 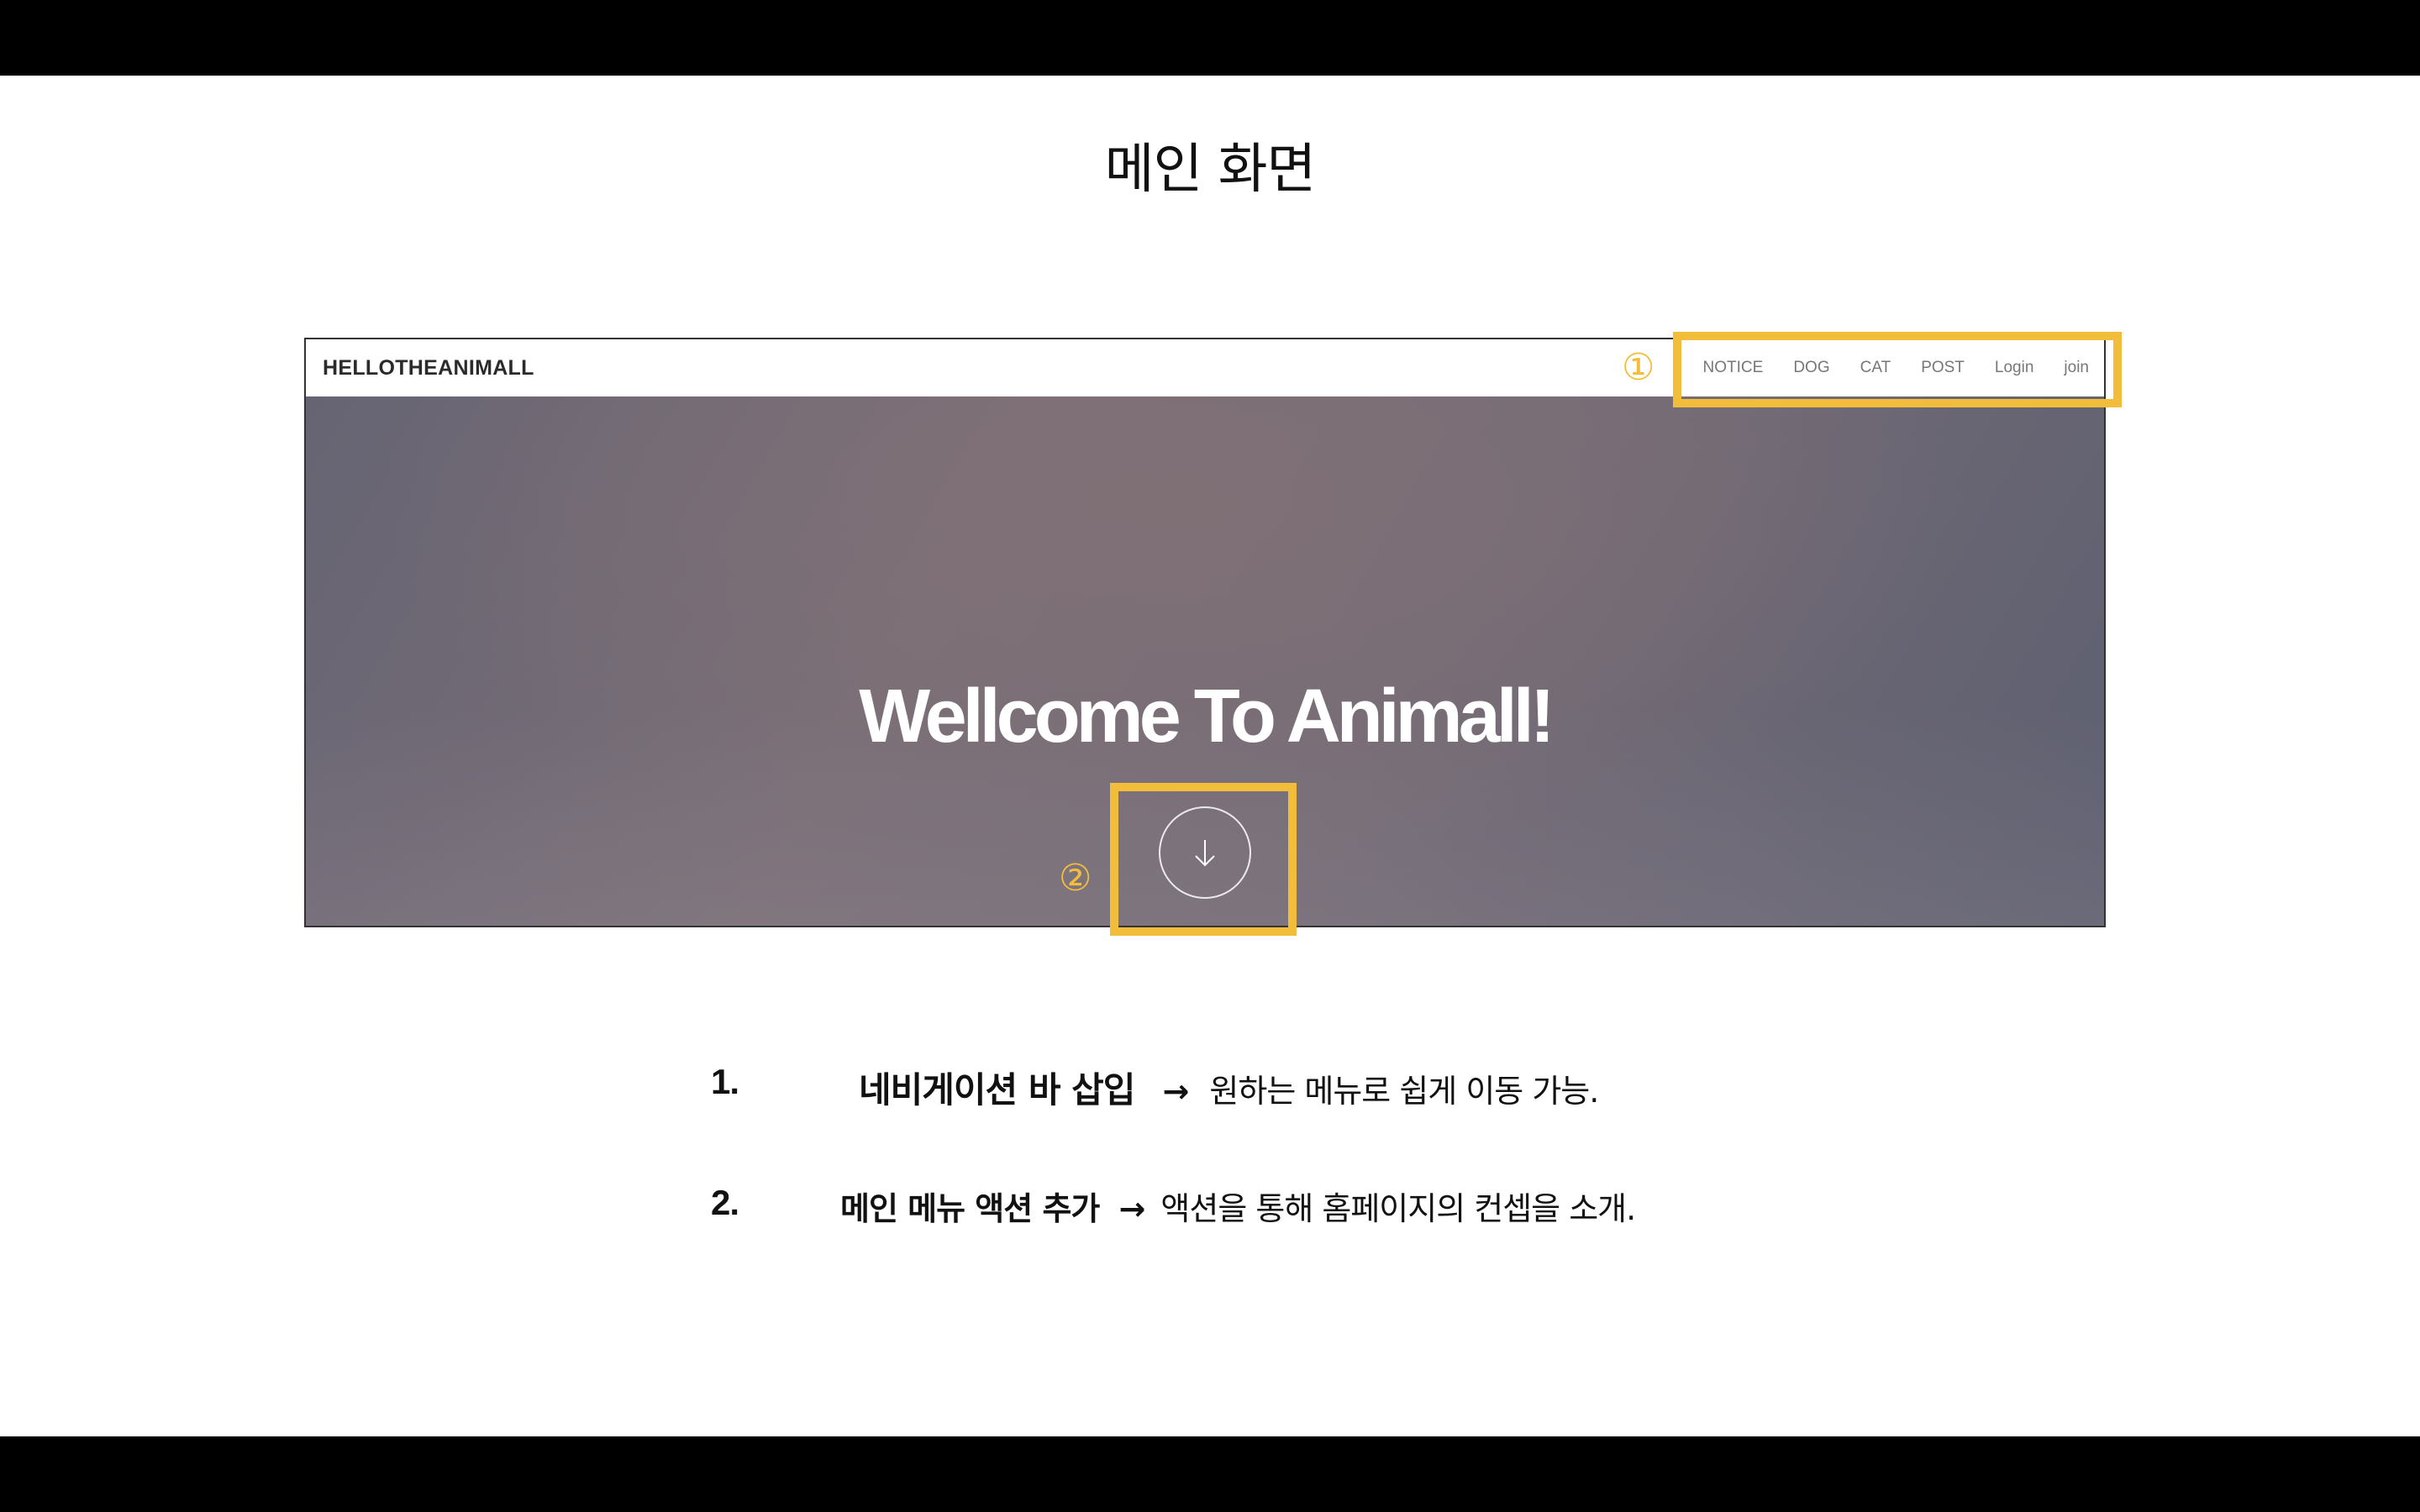 I want to click on description-feature: 네비게이션 바 삽입, so click(x=997, y=1089).